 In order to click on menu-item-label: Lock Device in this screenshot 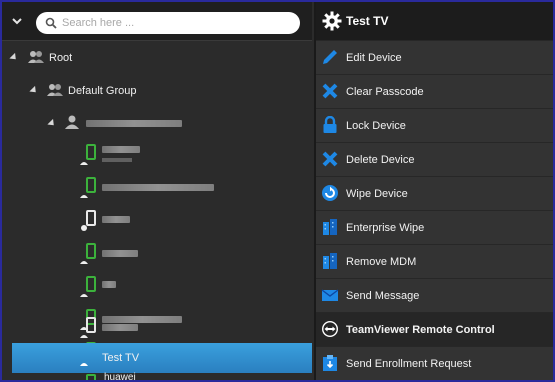, I will do `click(376, 126)`.